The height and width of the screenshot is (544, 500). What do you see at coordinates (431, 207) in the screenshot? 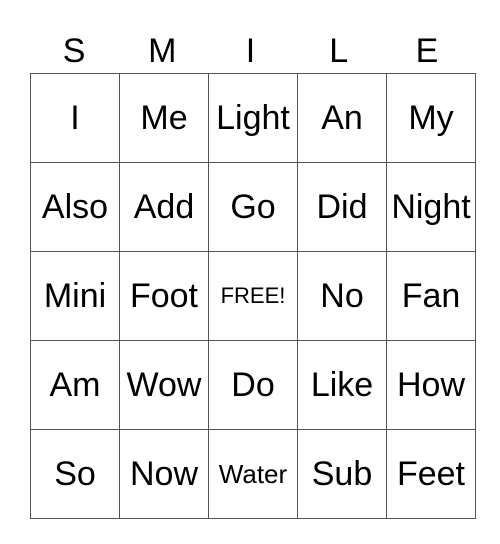
I see `bingo-cell: Night` at bounding box center [431, 207].